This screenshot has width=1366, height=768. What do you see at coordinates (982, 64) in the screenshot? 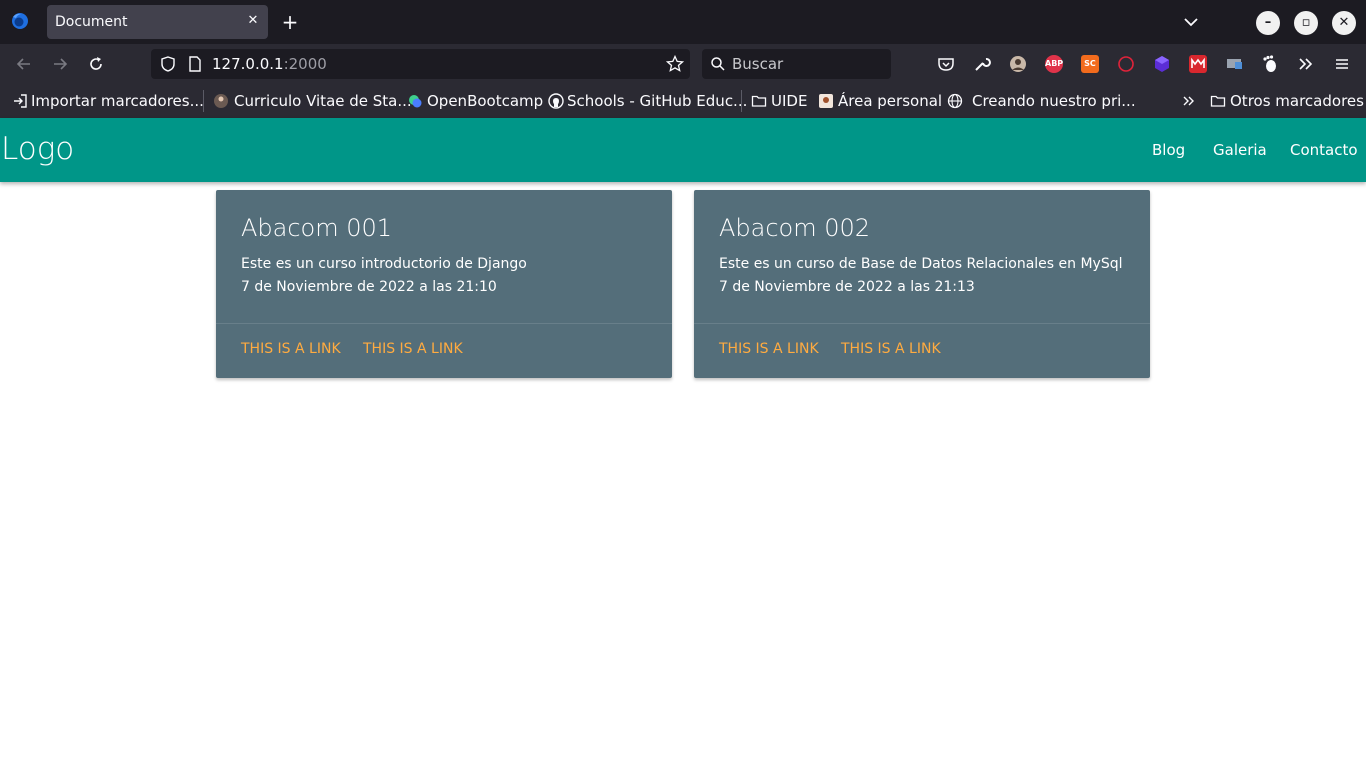
I see `wrench-icon` at bounding box center [982, 64].